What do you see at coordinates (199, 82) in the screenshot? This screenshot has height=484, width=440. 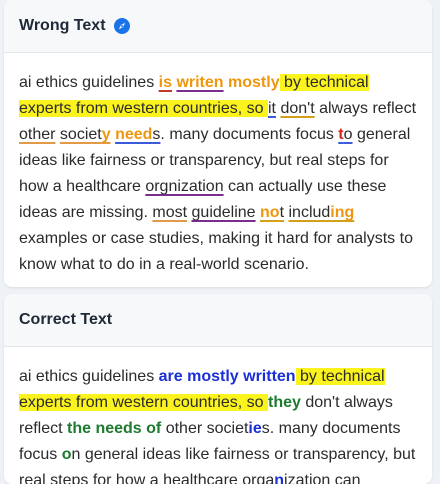 I see `error-word: writen` at bounding box center [199, 82].